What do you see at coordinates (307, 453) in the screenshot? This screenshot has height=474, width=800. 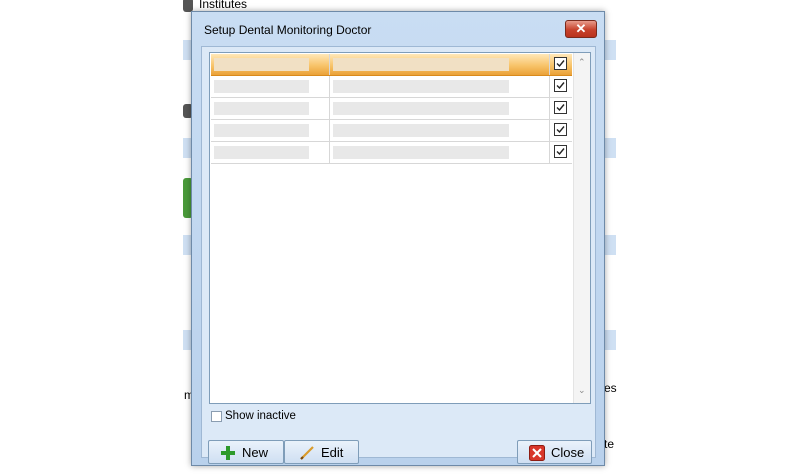 I see `pencil-icon` at bounding box center [307, 453].